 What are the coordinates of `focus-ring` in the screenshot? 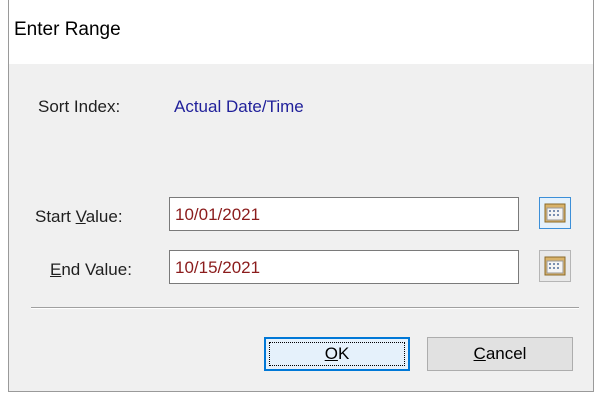 It's located at (337, 354).